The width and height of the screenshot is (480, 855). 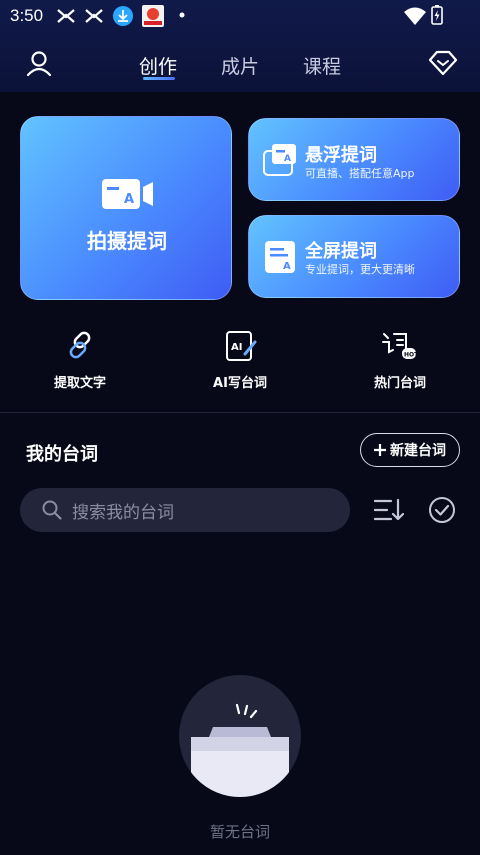 I want to click on app-notification-icon, so click(x=153, y=16).